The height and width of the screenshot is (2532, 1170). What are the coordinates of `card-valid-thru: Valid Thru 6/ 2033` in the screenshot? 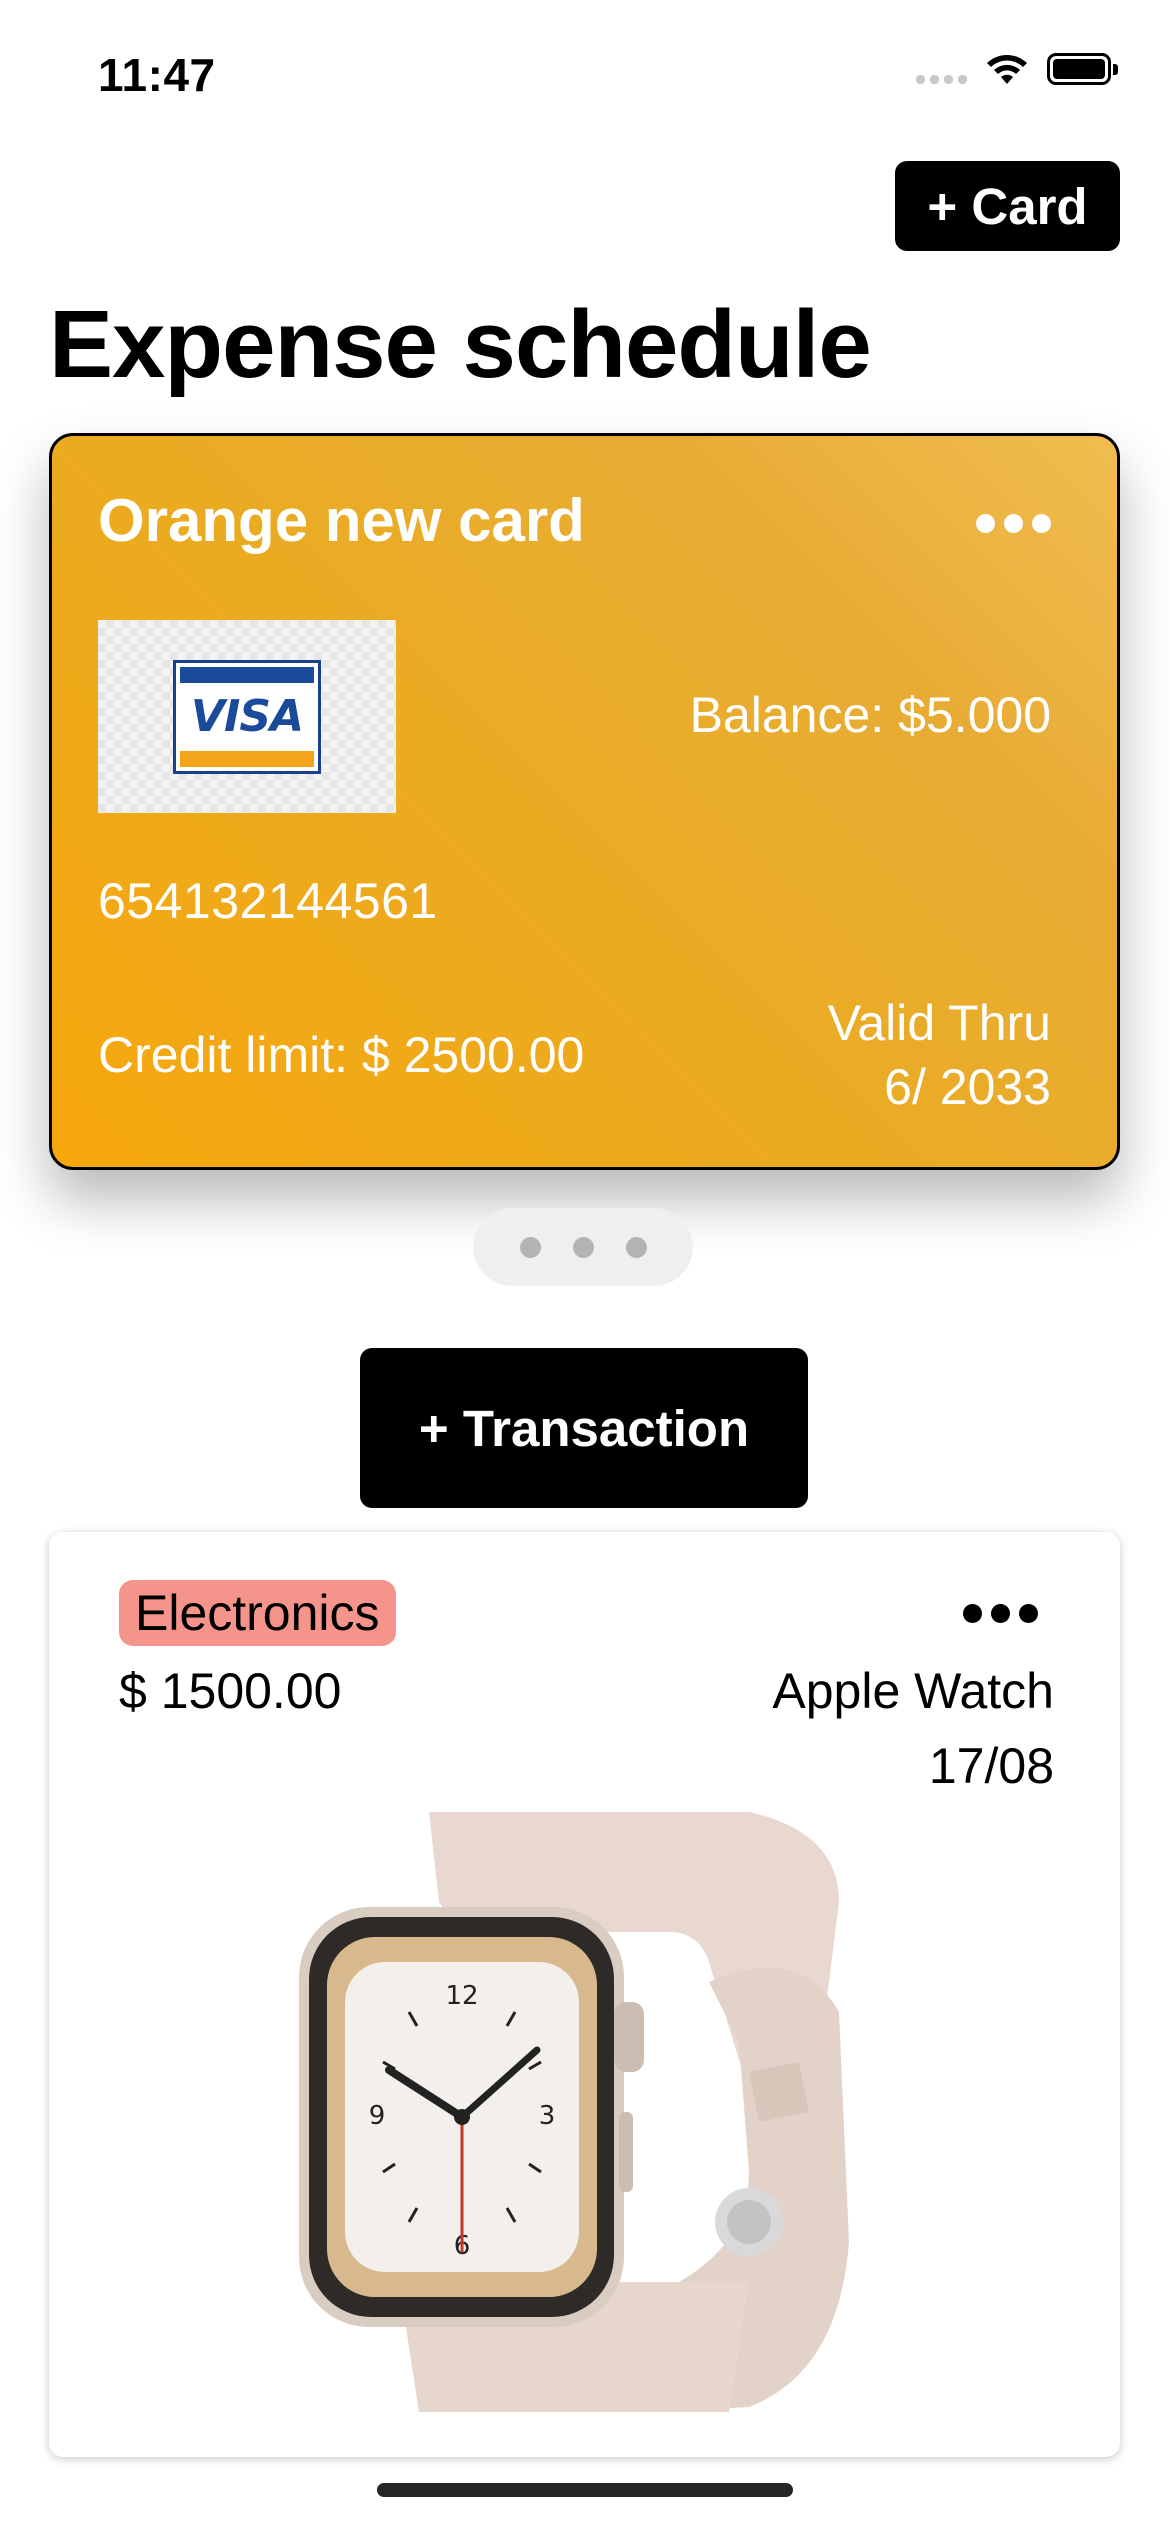 It's located at (939, 1055).